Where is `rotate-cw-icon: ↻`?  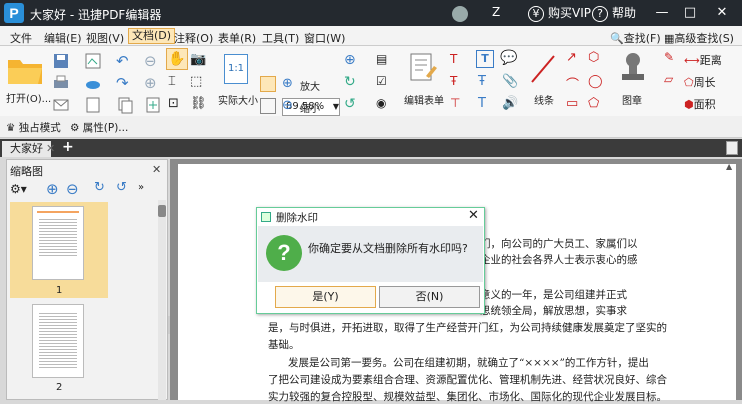 rotate-cw-icon: ↻ is located at coordinates (350, 82).